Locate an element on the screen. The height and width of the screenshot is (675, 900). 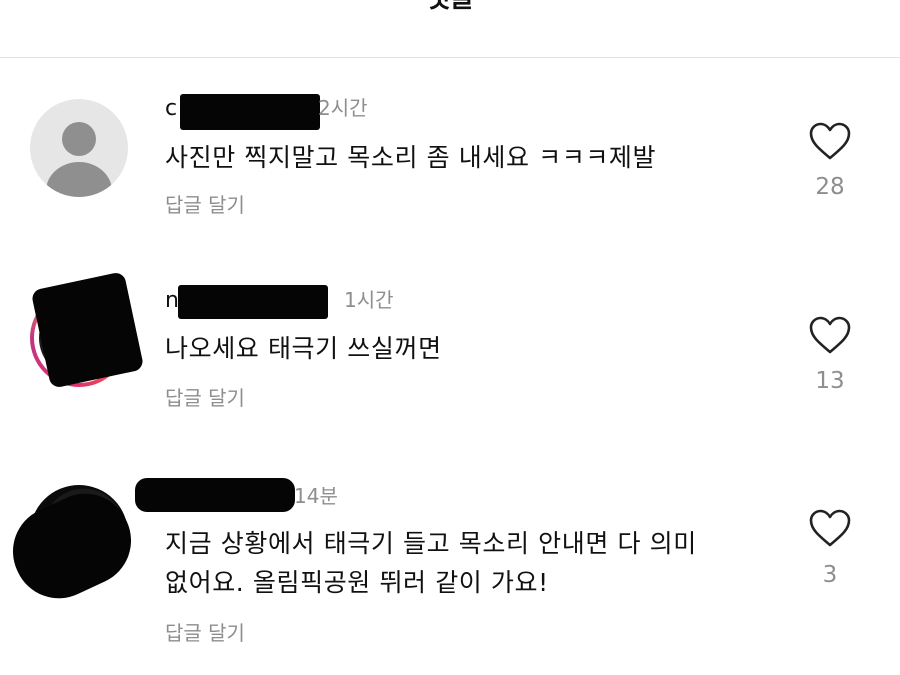
like-count: 28 is located at coordinates (830, 187).